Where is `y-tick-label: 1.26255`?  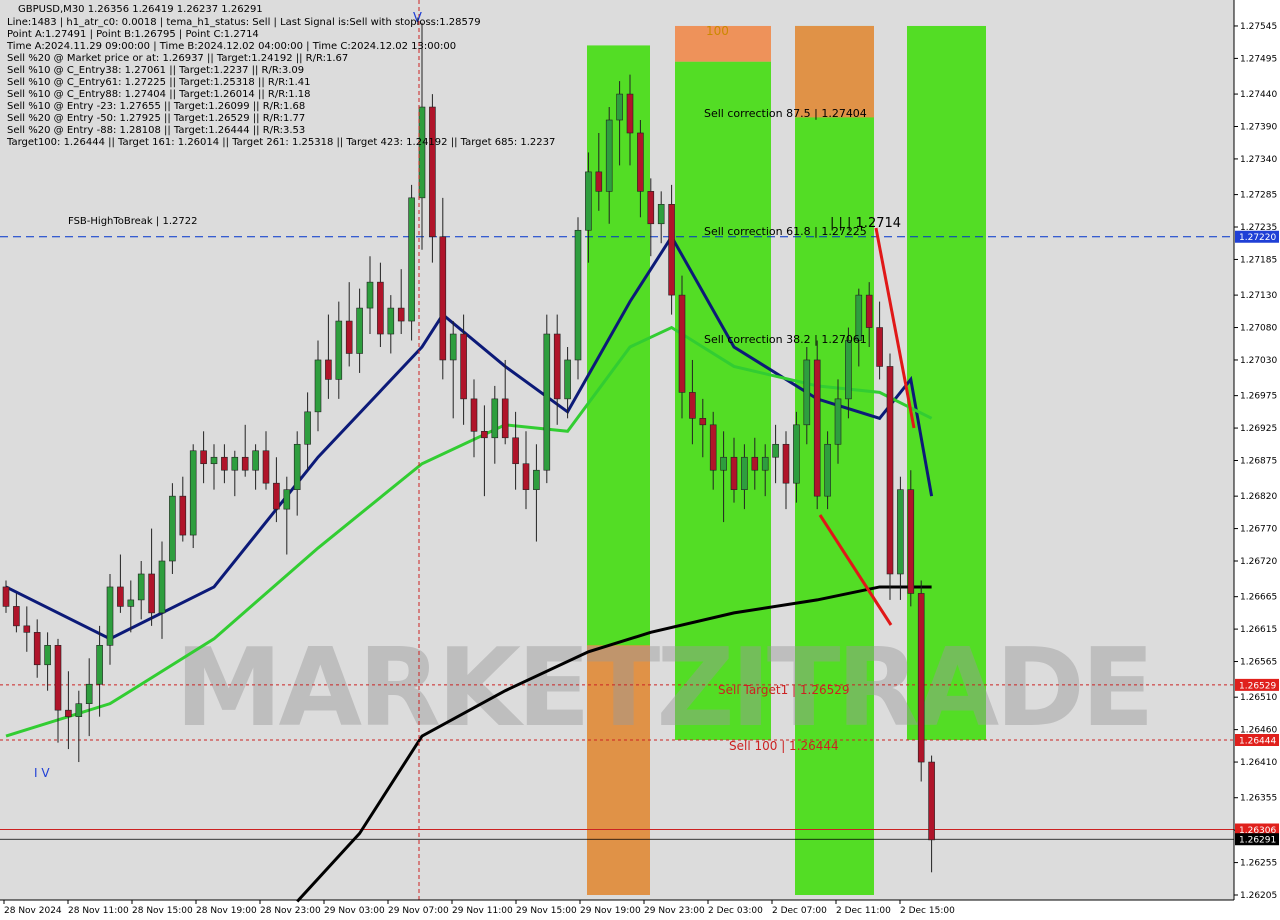 y-tick-label: 1.26255 is located at coordinates (1258, 864).